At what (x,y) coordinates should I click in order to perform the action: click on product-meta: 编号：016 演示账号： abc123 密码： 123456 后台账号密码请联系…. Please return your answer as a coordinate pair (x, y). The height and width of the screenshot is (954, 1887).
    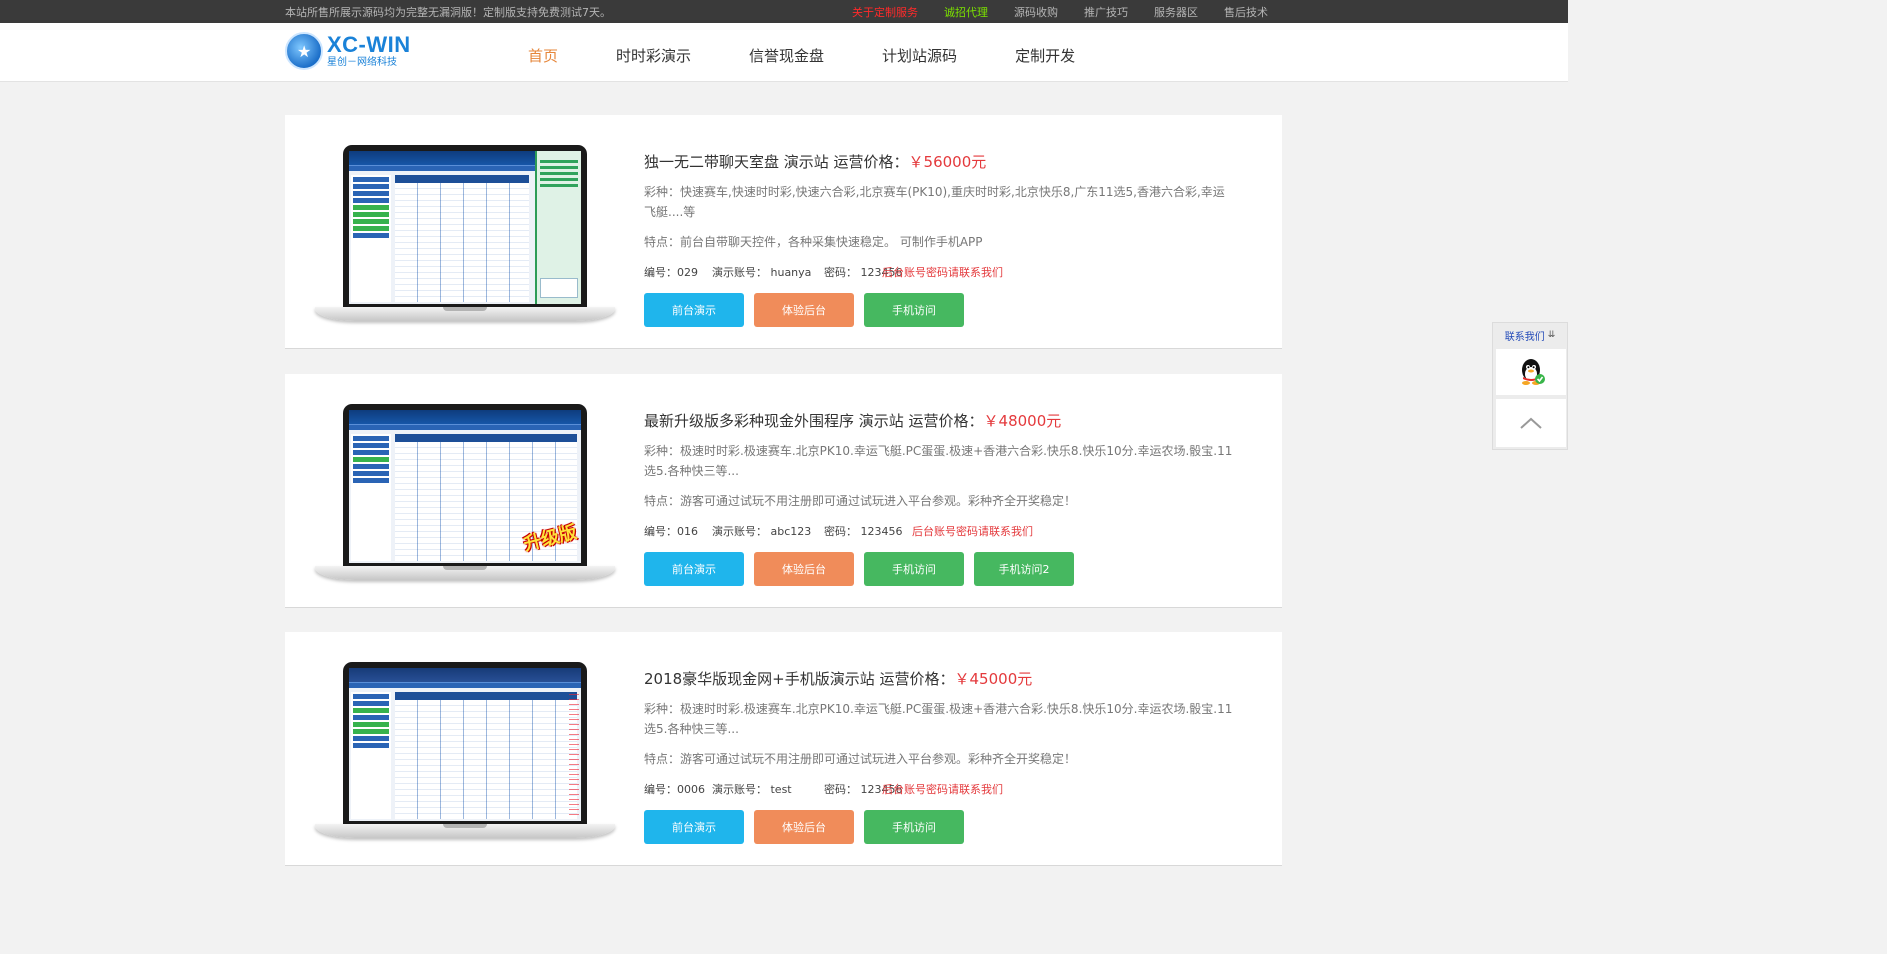
    Looking at the image, I should click on (939, 531).